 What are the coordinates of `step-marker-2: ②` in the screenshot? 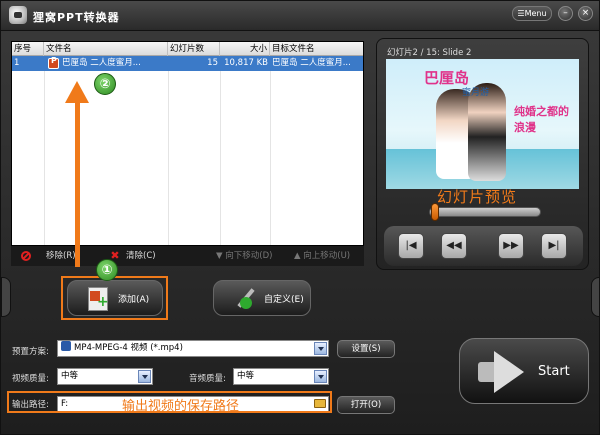 It's located at (105, 84).